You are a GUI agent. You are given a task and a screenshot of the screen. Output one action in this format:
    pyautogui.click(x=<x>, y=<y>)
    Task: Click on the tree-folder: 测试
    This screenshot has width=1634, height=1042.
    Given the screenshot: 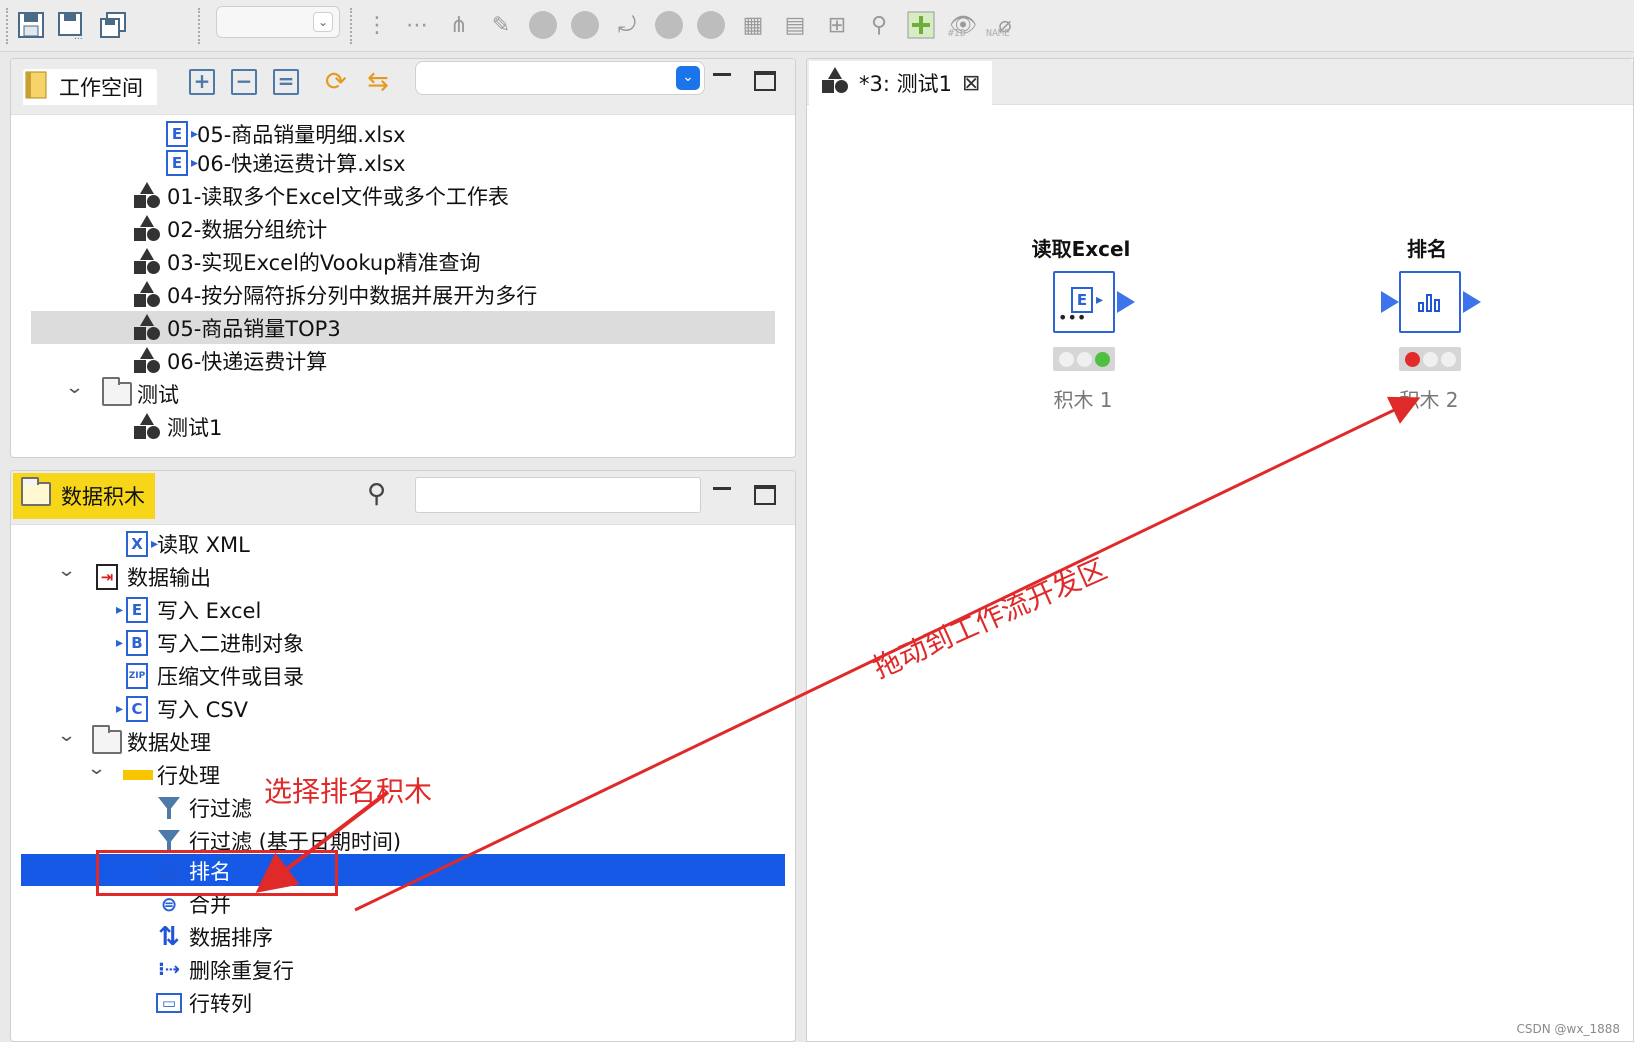 What is the action you would take?
    pyautogui.click(x=140, y=393)
    